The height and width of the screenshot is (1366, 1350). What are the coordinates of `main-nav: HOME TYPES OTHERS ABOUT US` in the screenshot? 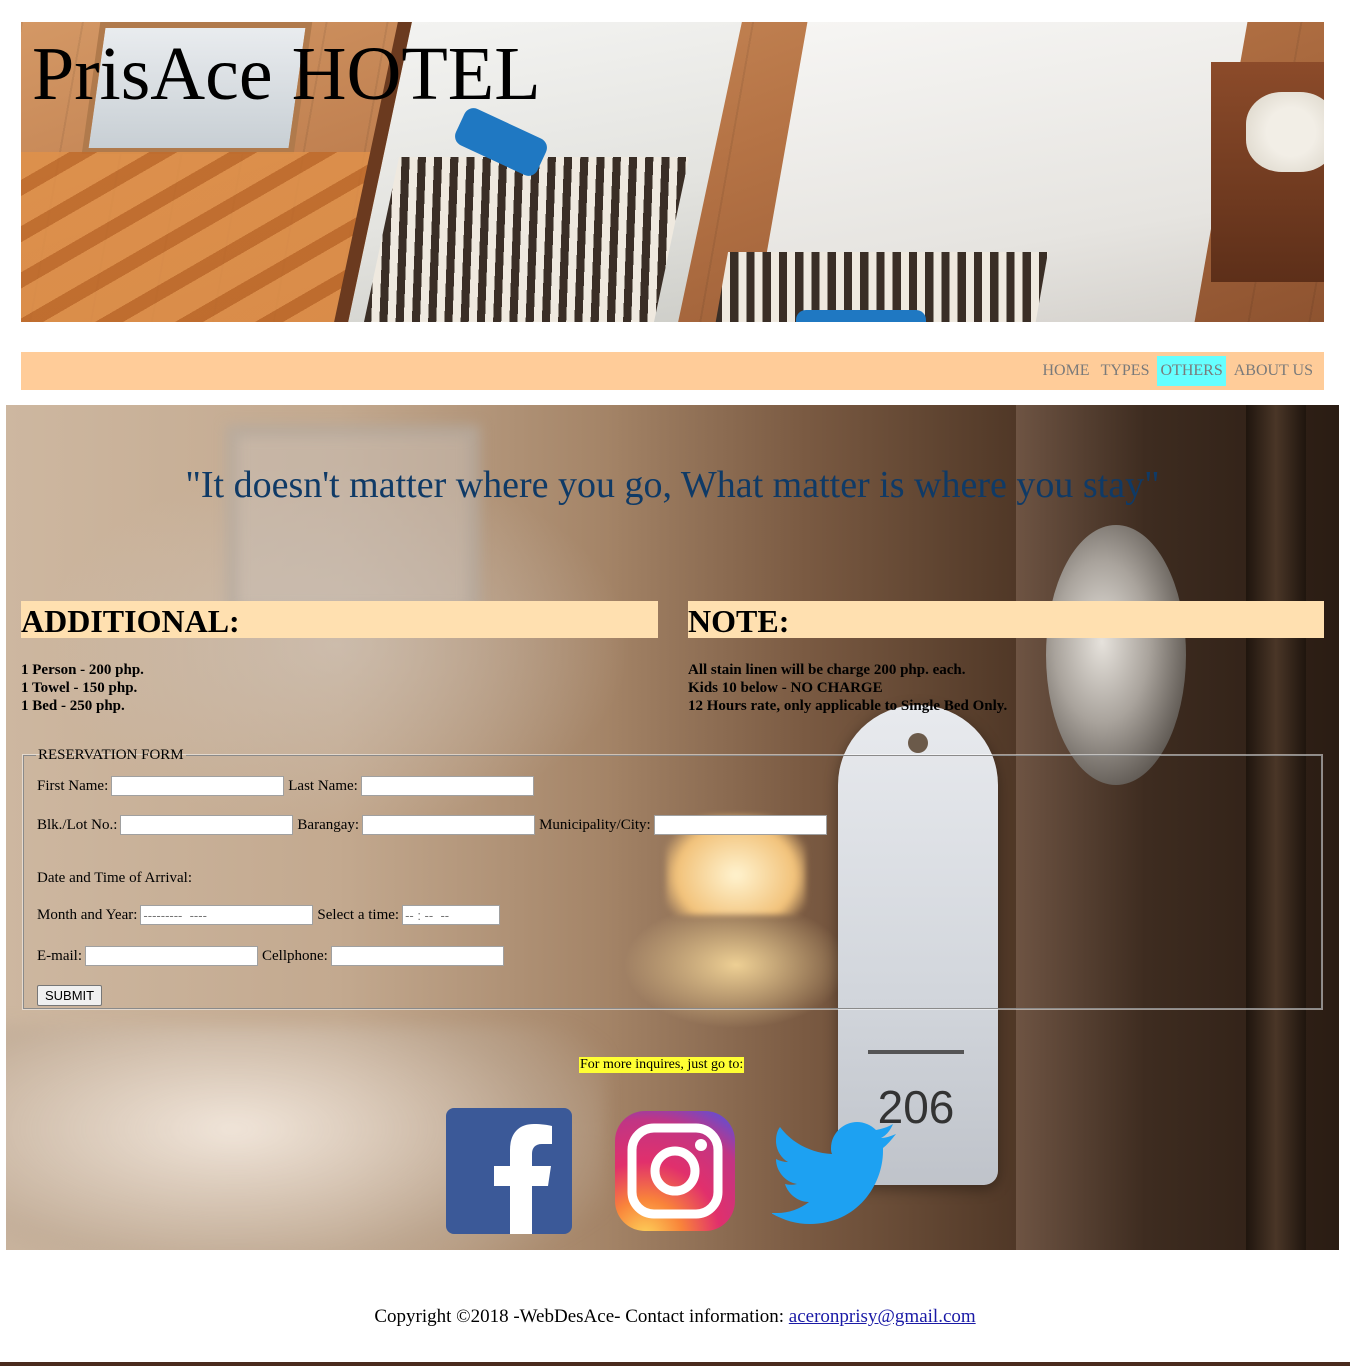 It's located at (672, 371).